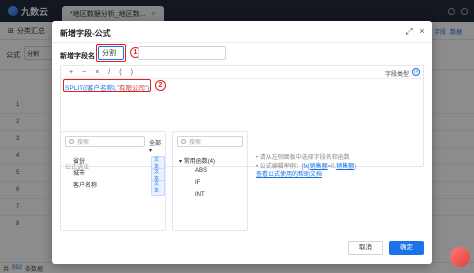 This screenshot has height=273, width=474. I want to click on operator-rparen: ), so click(132, 72).